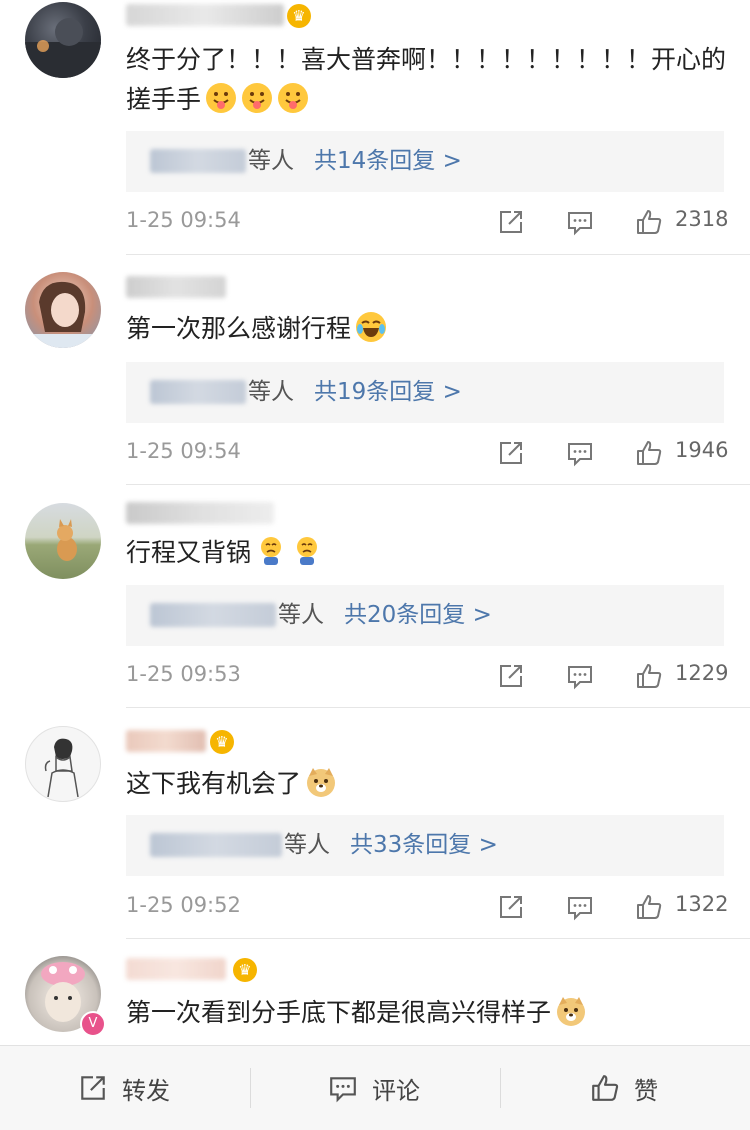 The height and width of the screenshot is (1130, 750). What do you see at coordinates (375, 222) in the screenshot?
I see `comment-meta: 1-25 09:54 2318` at bounding box center [375, 222].